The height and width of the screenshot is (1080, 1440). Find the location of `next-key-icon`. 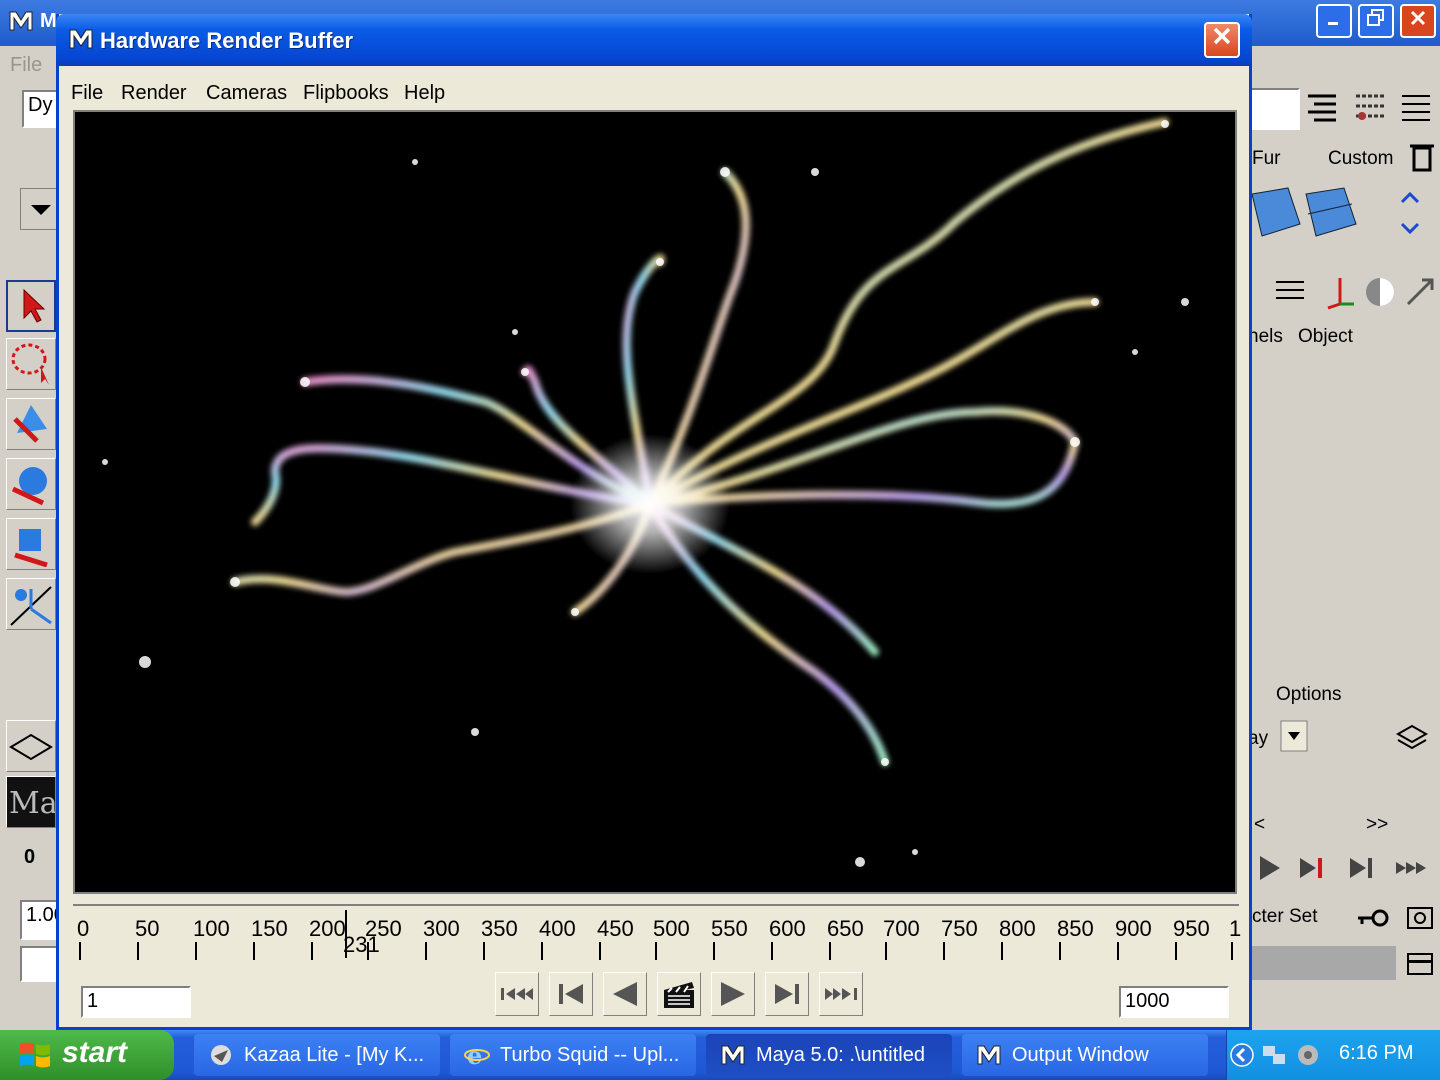

next-key-icon is located at coordinates (1362, 868).